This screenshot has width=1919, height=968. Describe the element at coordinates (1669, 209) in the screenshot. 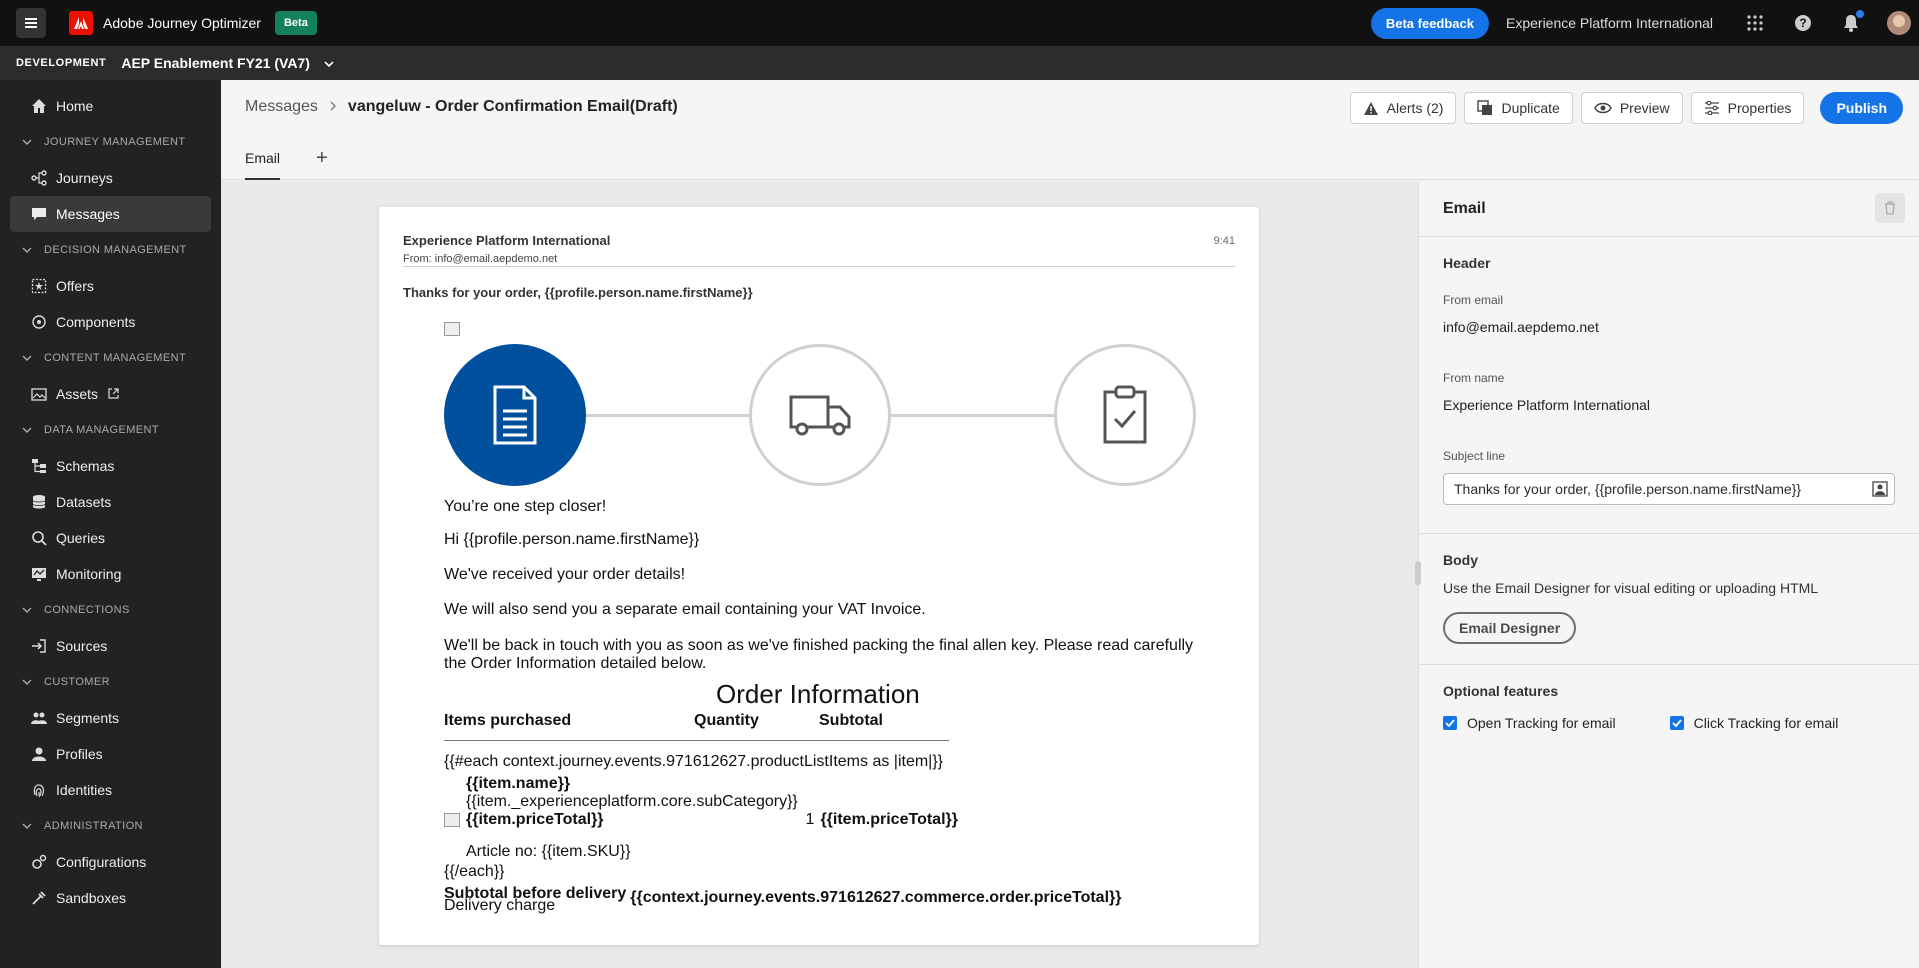

I see `panel-title: Email` at that location.